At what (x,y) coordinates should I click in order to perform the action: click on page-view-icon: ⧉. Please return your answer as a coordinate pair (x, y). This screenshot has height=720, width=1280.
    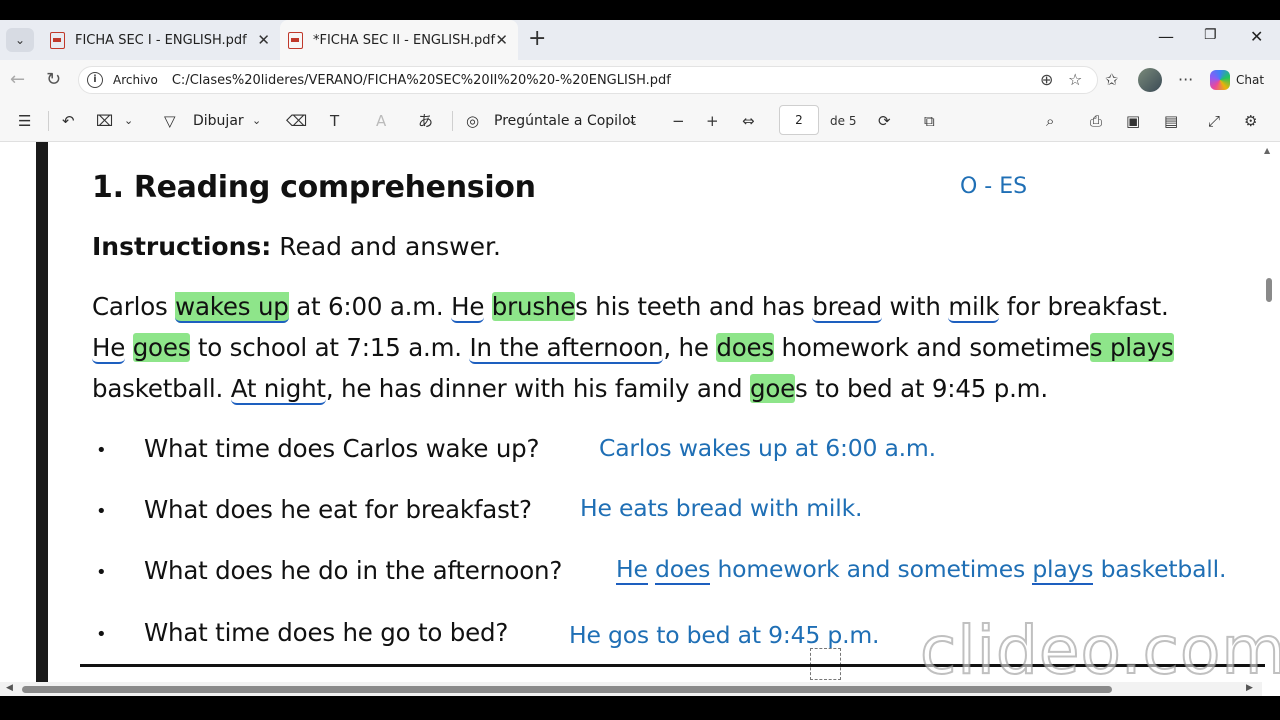
    Looking at the image, I should click on (929, 121).